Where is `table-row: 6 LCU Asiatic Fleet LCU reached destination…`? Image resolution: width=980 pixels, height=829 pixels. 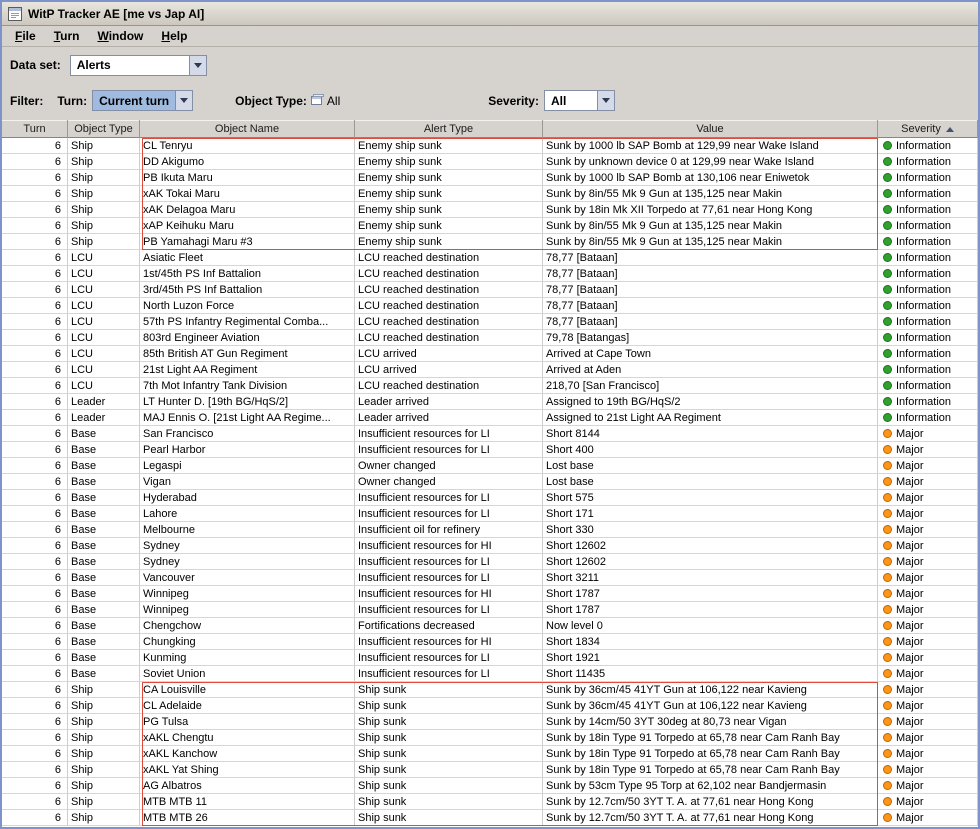
table-row: 6 LCU Asiatic Fleet LCU reached destination… is located at coordinates (490, 258).